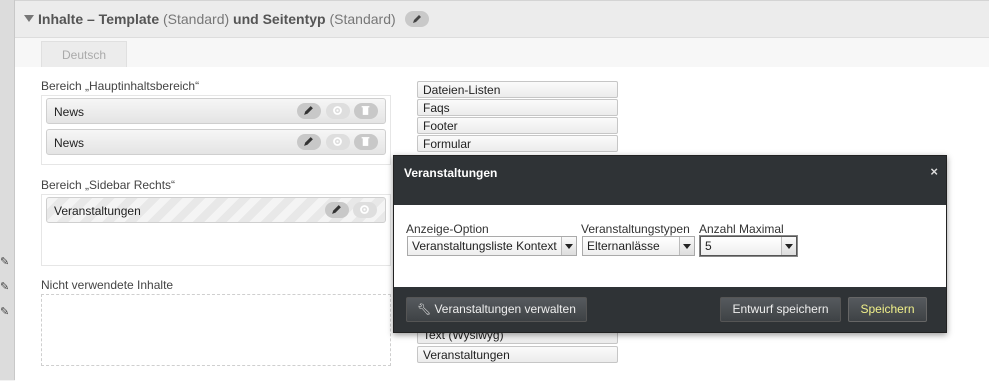 The image size is (989, 381). What do you see at coordinates (84, 54) in the screenshot?
I see `tab-deutsch: Deutsch` at bounding box center [84, 54].